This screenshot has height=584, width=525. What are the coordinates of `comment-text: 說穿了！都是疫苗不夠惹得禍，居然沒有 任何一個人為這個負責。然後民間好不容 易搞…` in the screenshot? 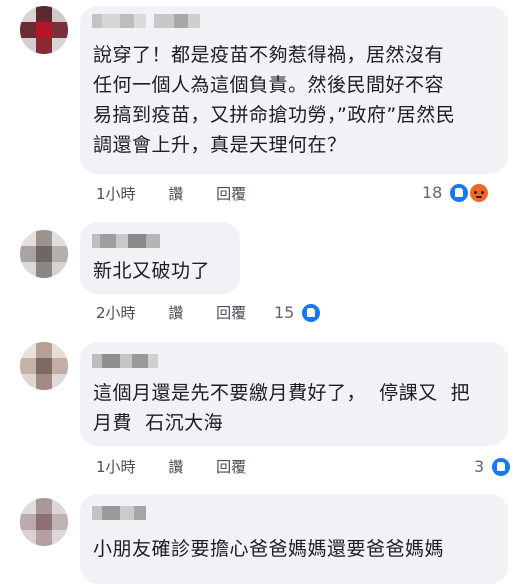 It's located at (274, 100).